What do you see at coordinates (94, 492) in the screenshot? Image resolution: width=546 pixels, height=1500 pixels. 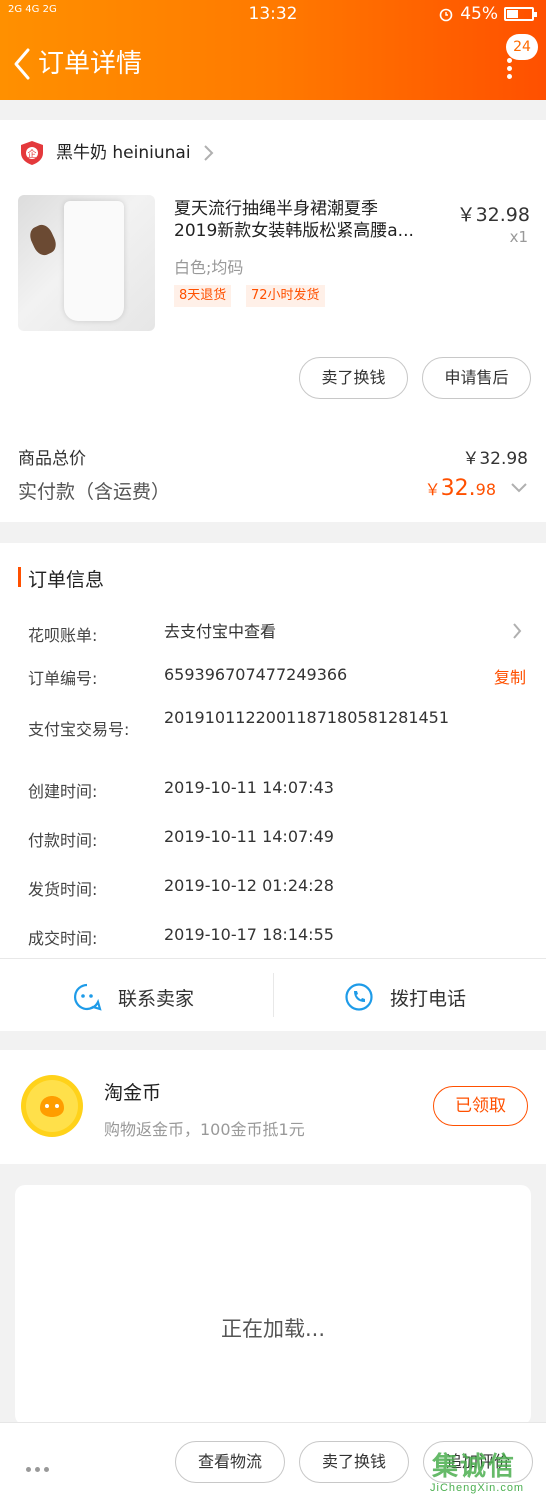 I see `paid-label: 实付款（含运费）` at bounding box center [94, 492].